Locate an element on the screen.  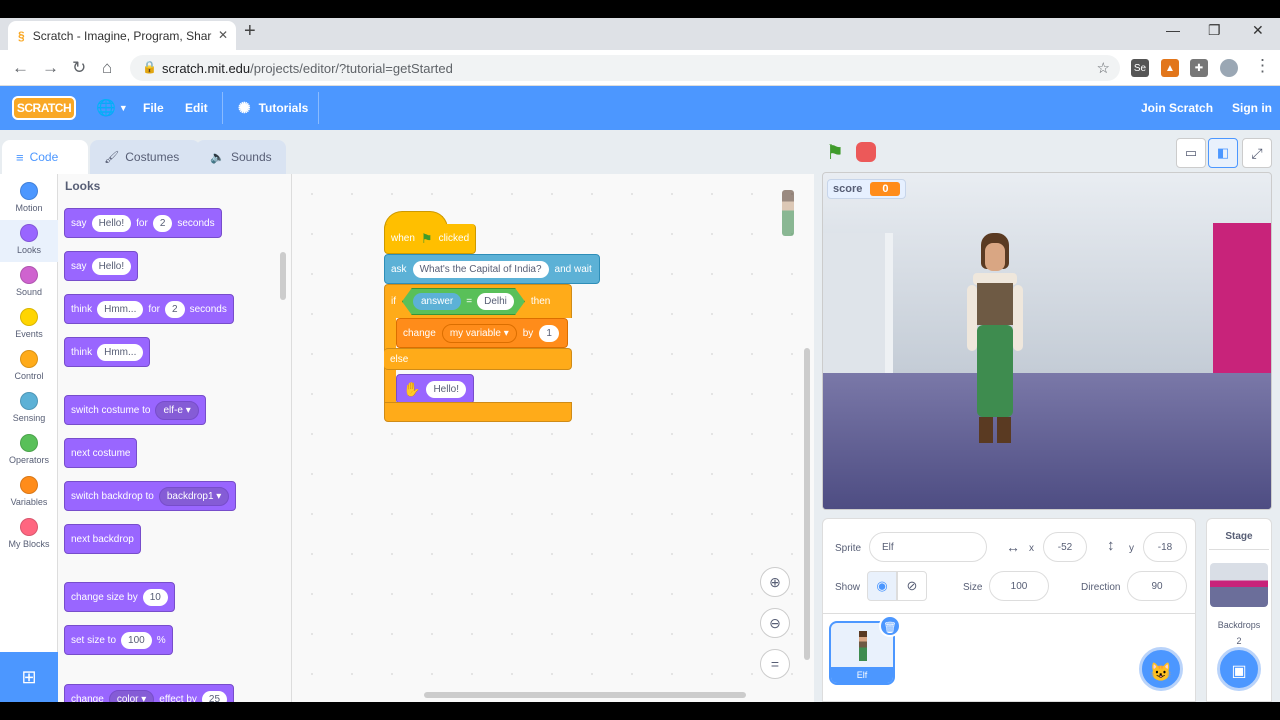
speaker-icon: 🔈 is located at coordinates (217, 157).